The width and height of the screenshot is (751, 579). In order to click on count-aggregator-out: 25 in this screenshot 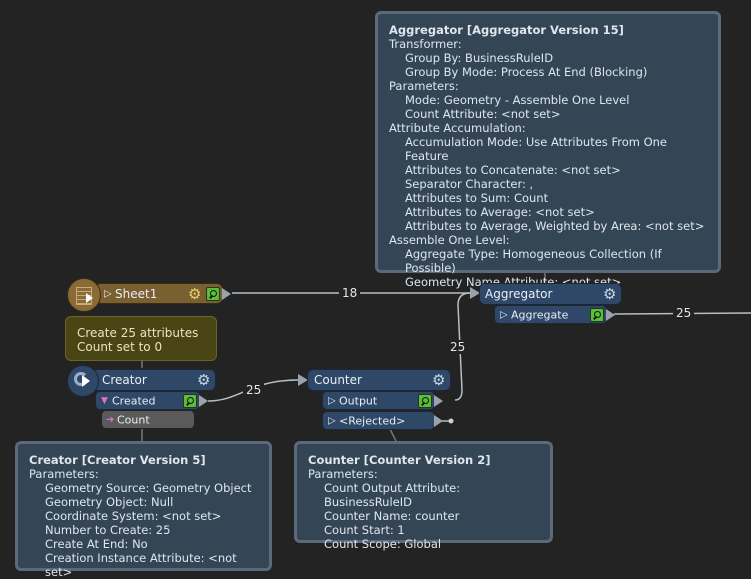, I will do `click(684, 313)`.